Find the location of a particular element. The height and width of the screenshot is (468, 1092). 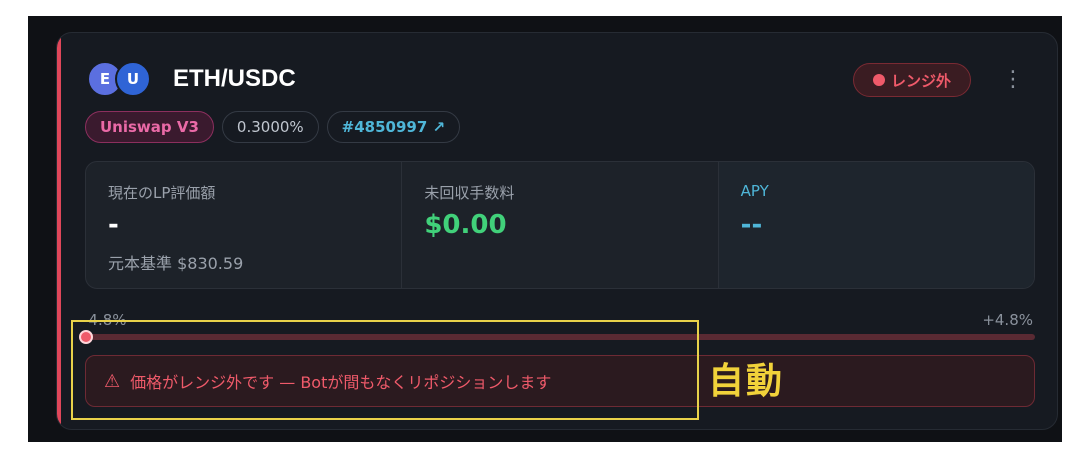

more-options-icon: ⋮ is located at coordinates (1013, 80).